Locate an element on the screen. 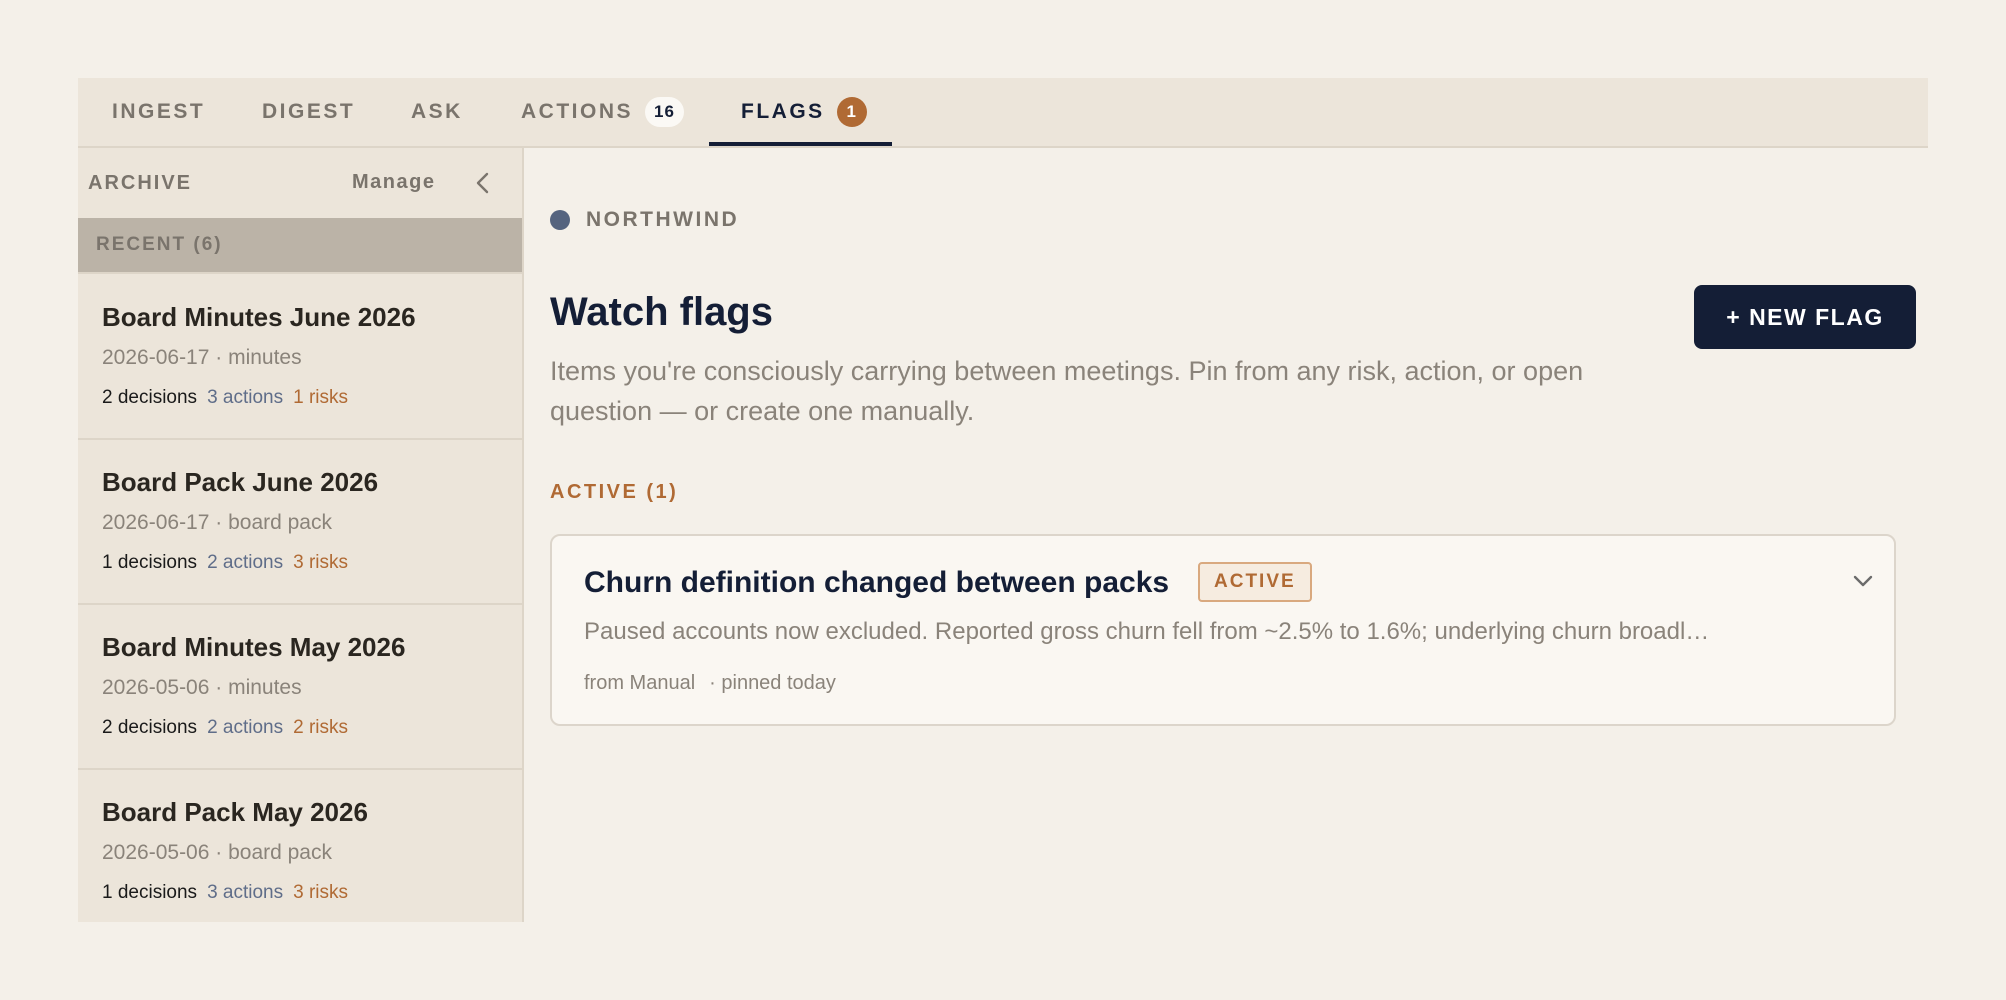 This screenshot has height=1000, width=2006. tab-label: INGEST is located at coordinates (159, 111).